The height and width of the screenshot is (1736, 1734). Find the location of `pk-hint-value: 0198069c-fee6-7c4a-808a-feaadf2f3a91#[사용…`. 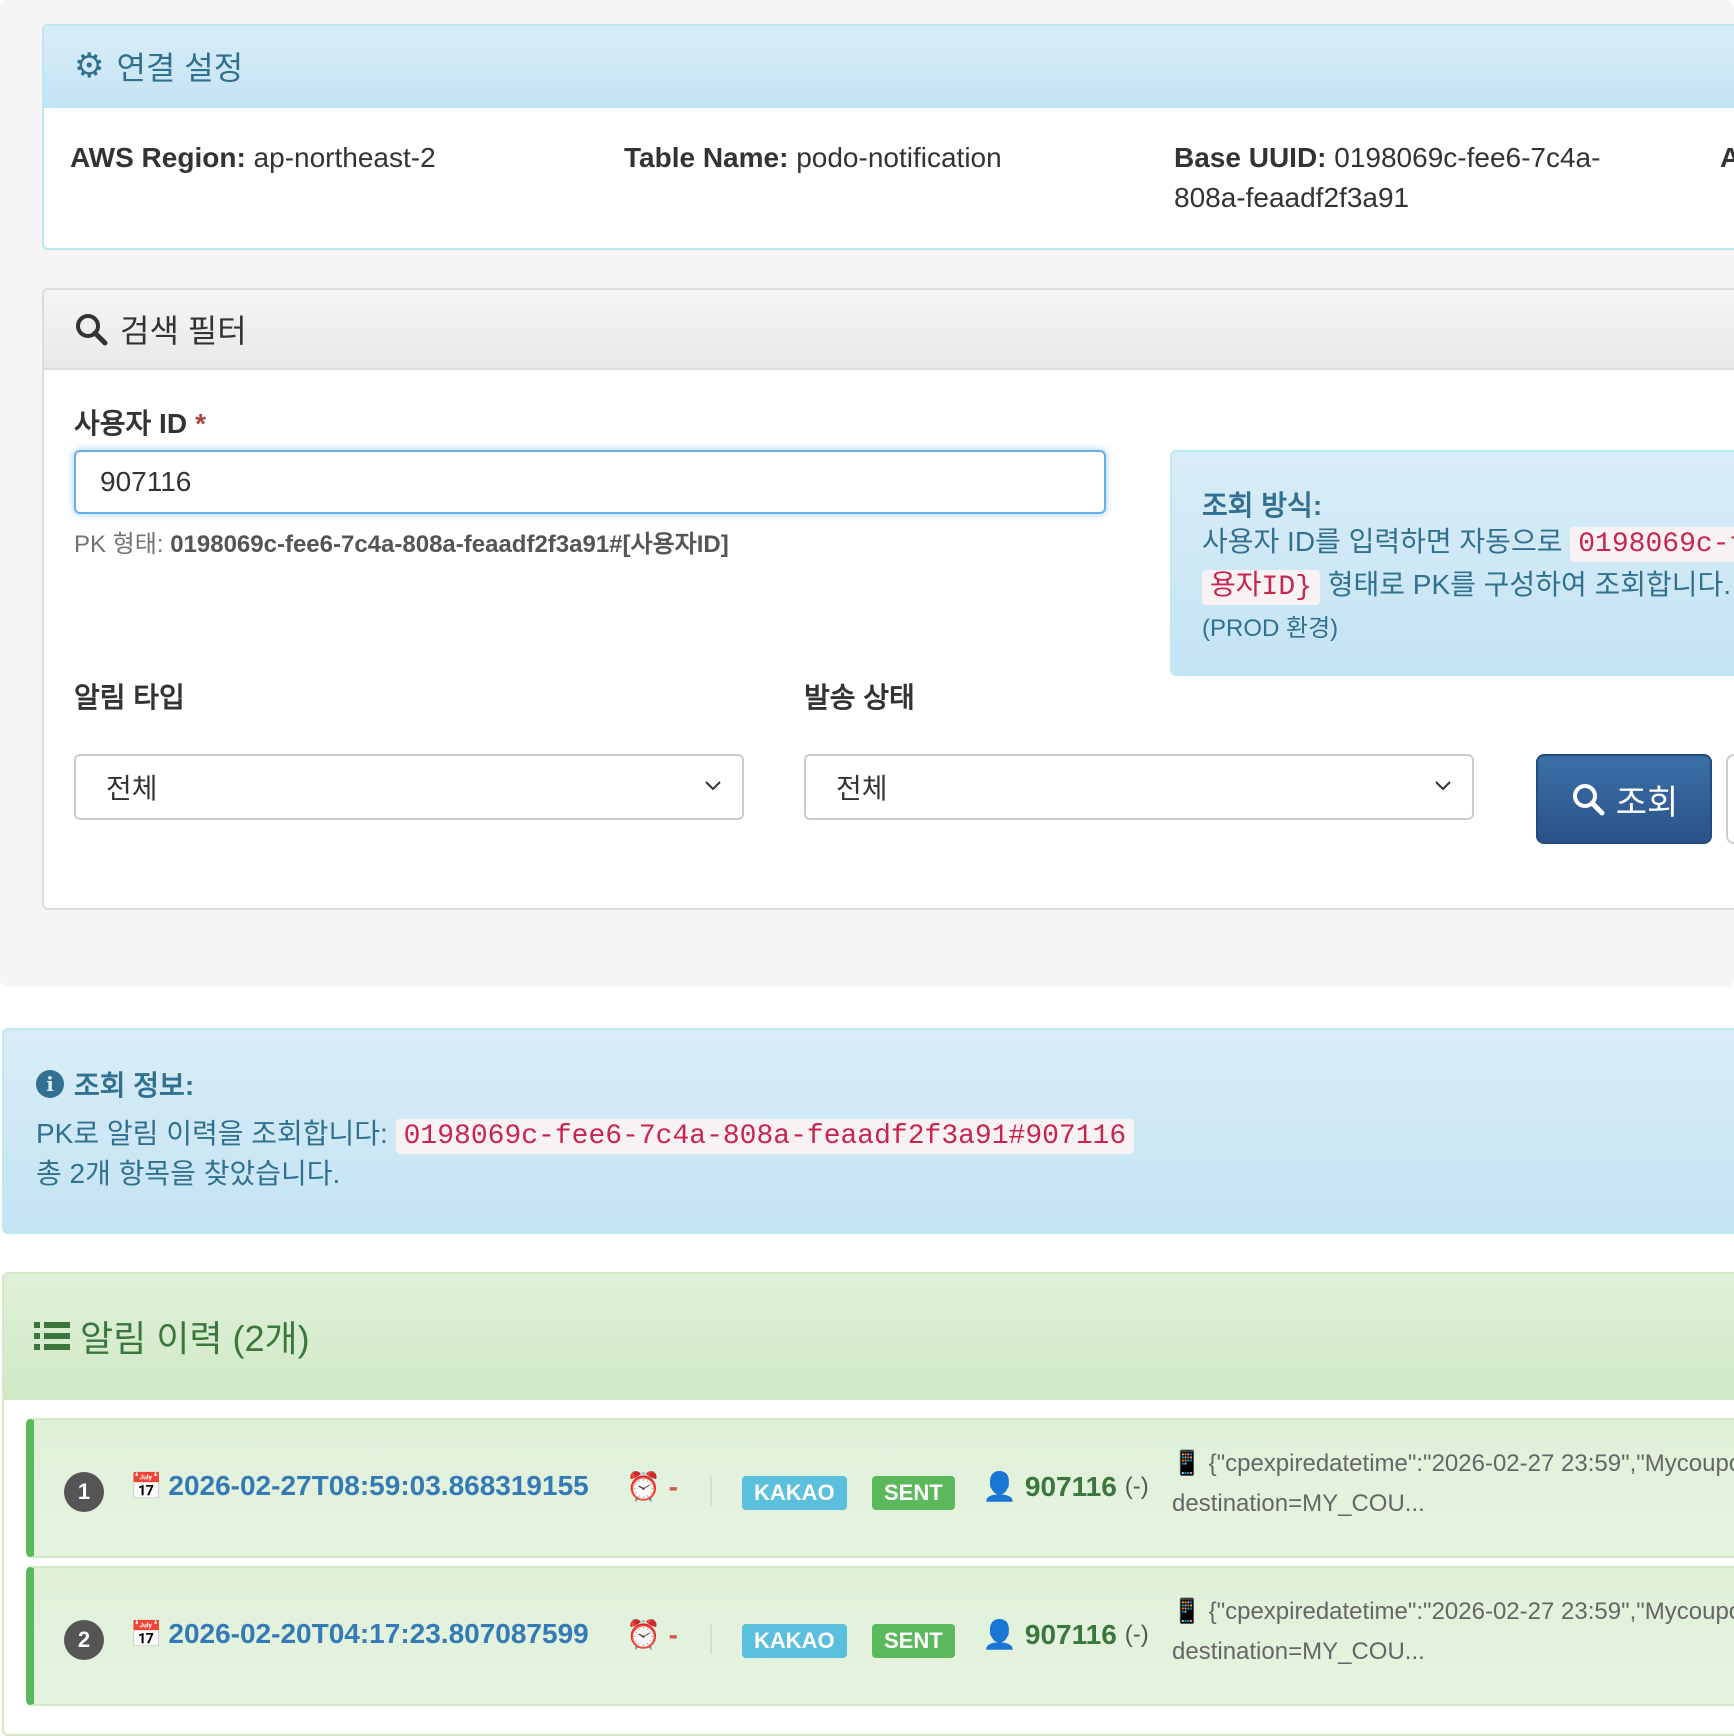

pk-hint-value: 0198069c-fee6-7c4a-808a-feaadf2f3a91#[사용… is located at coordinates (449, 544).